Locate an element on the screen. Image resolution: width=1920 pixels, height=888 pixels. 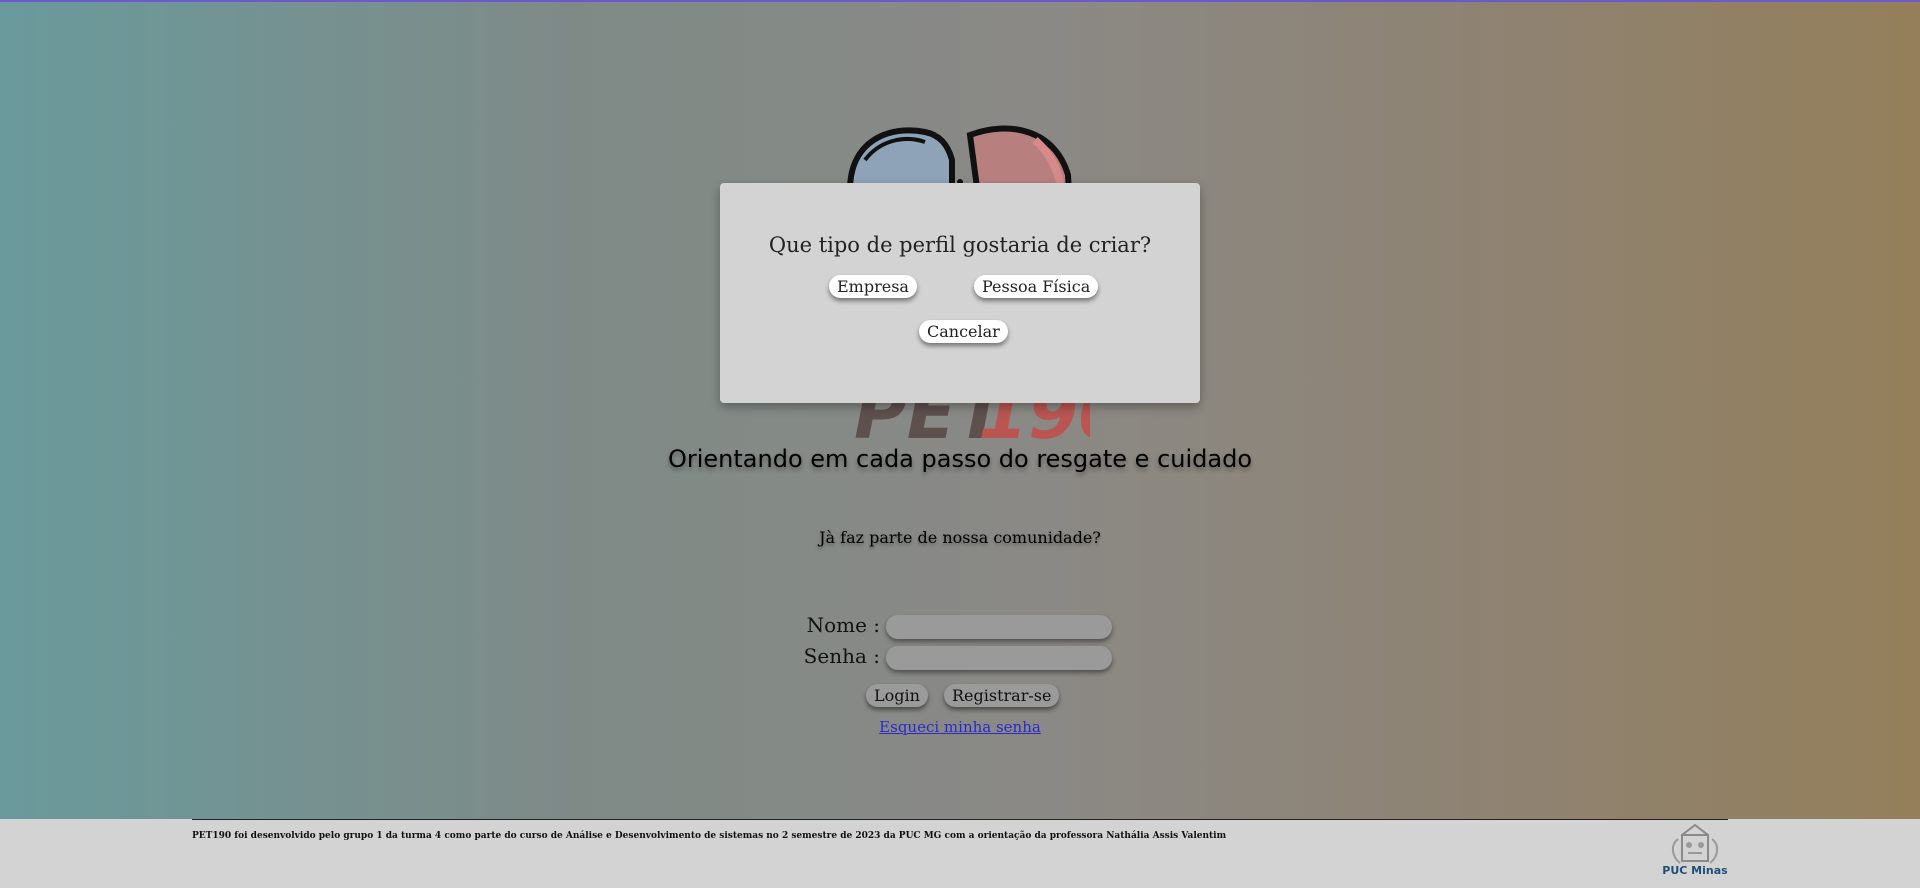
login-button: Login is located at coordinates (897, 695).